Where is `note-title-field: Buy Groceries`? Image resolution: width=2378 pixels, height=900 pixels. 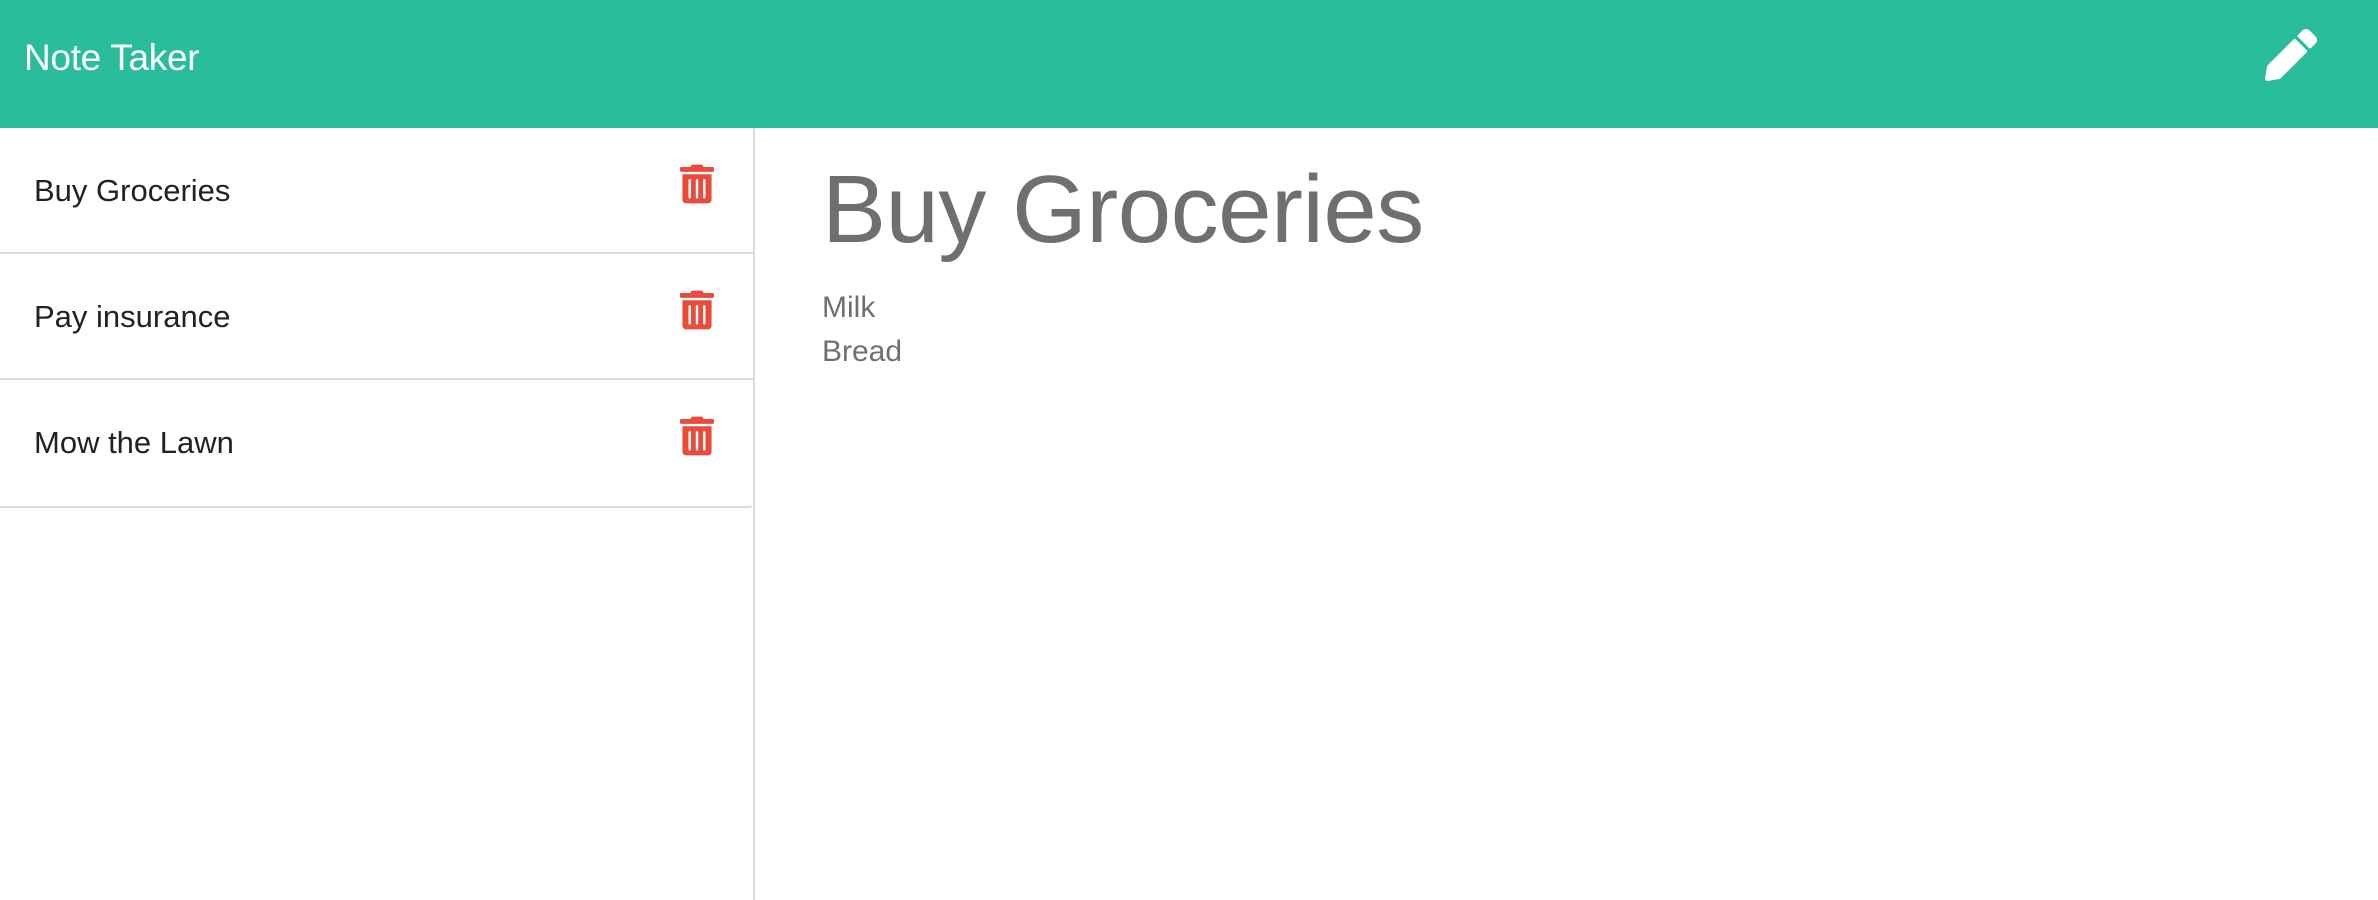
note-title-field: Buy Groceries is located at coordinates (1123, 210).